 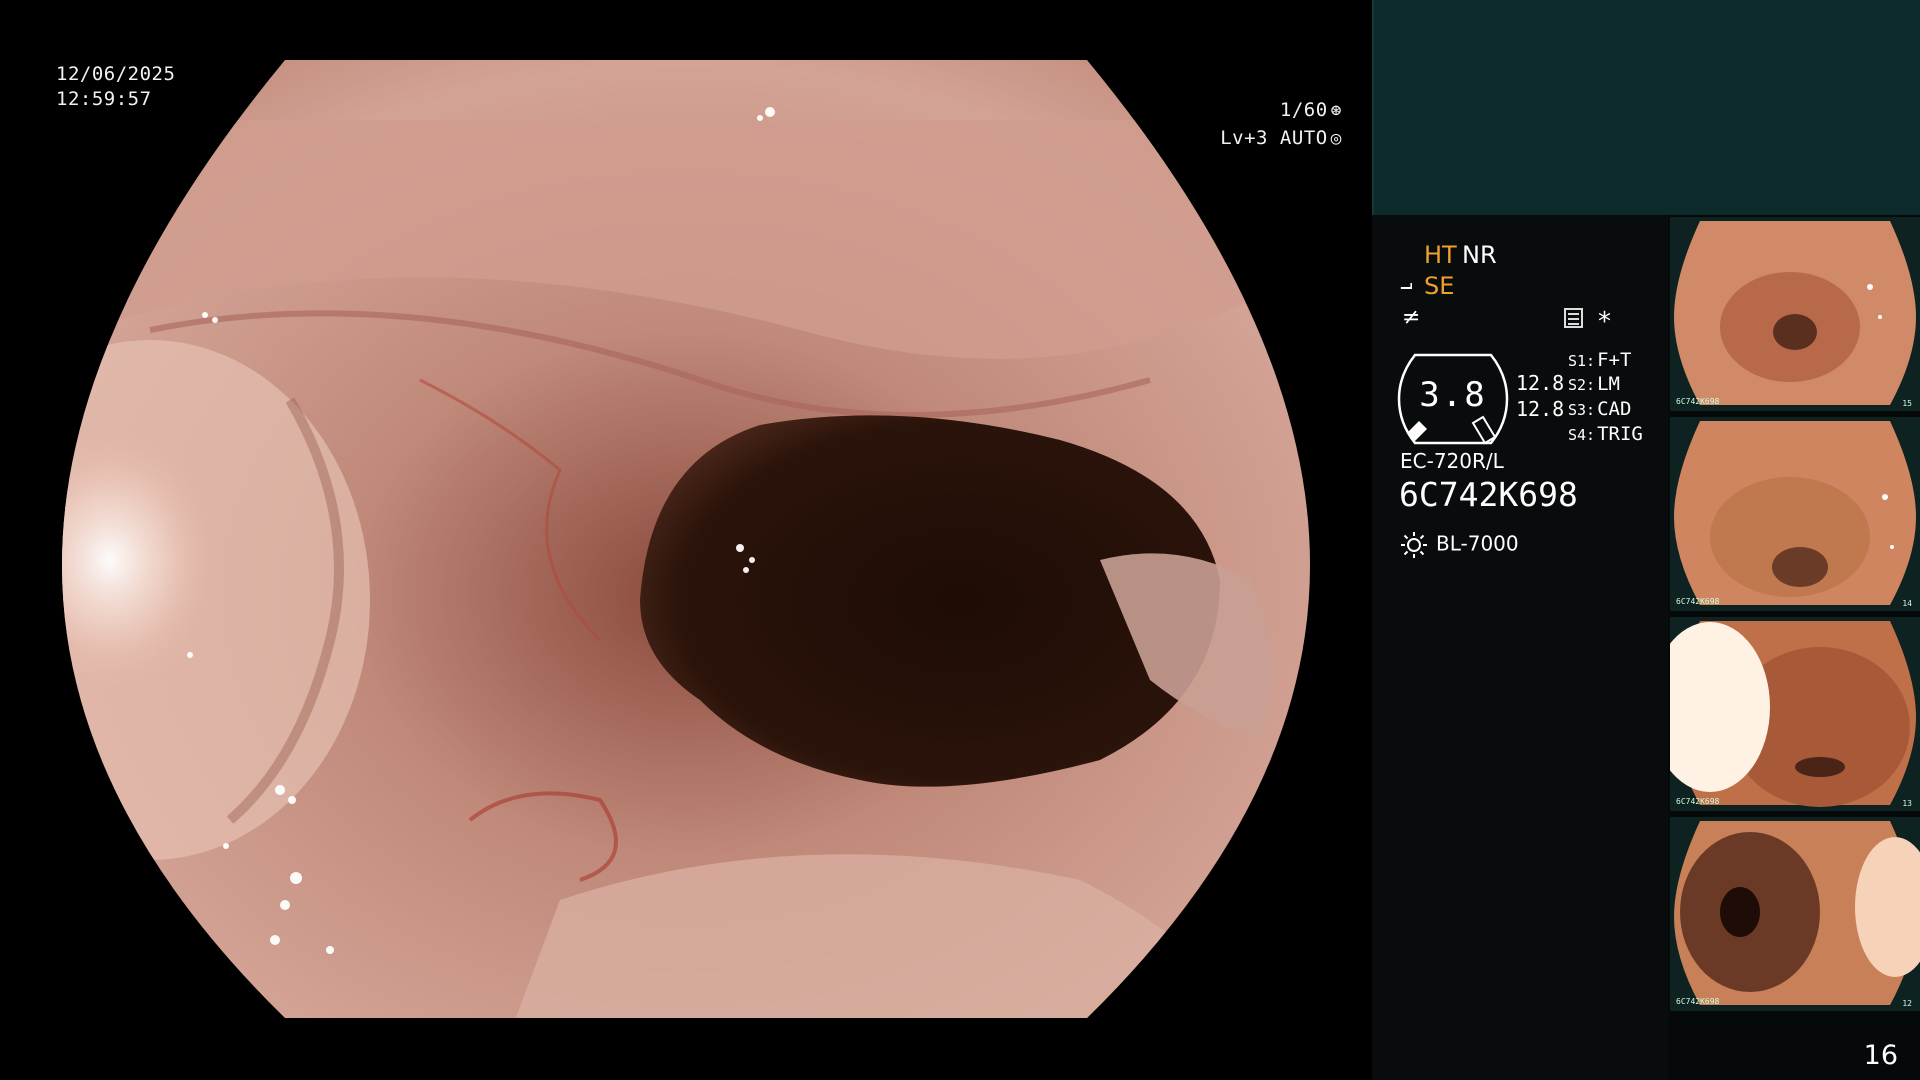 What do you see at coordinates (1620, 434) in the screenshot?
I see `switch-value: TRIG` at bounding box center [1620, 434].